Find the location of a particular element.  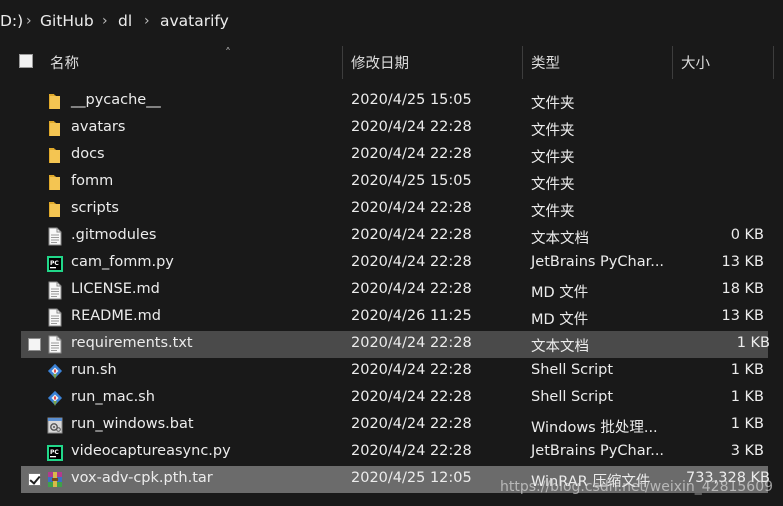

column-date: 修改日期 is located at coordinates (380, 62).